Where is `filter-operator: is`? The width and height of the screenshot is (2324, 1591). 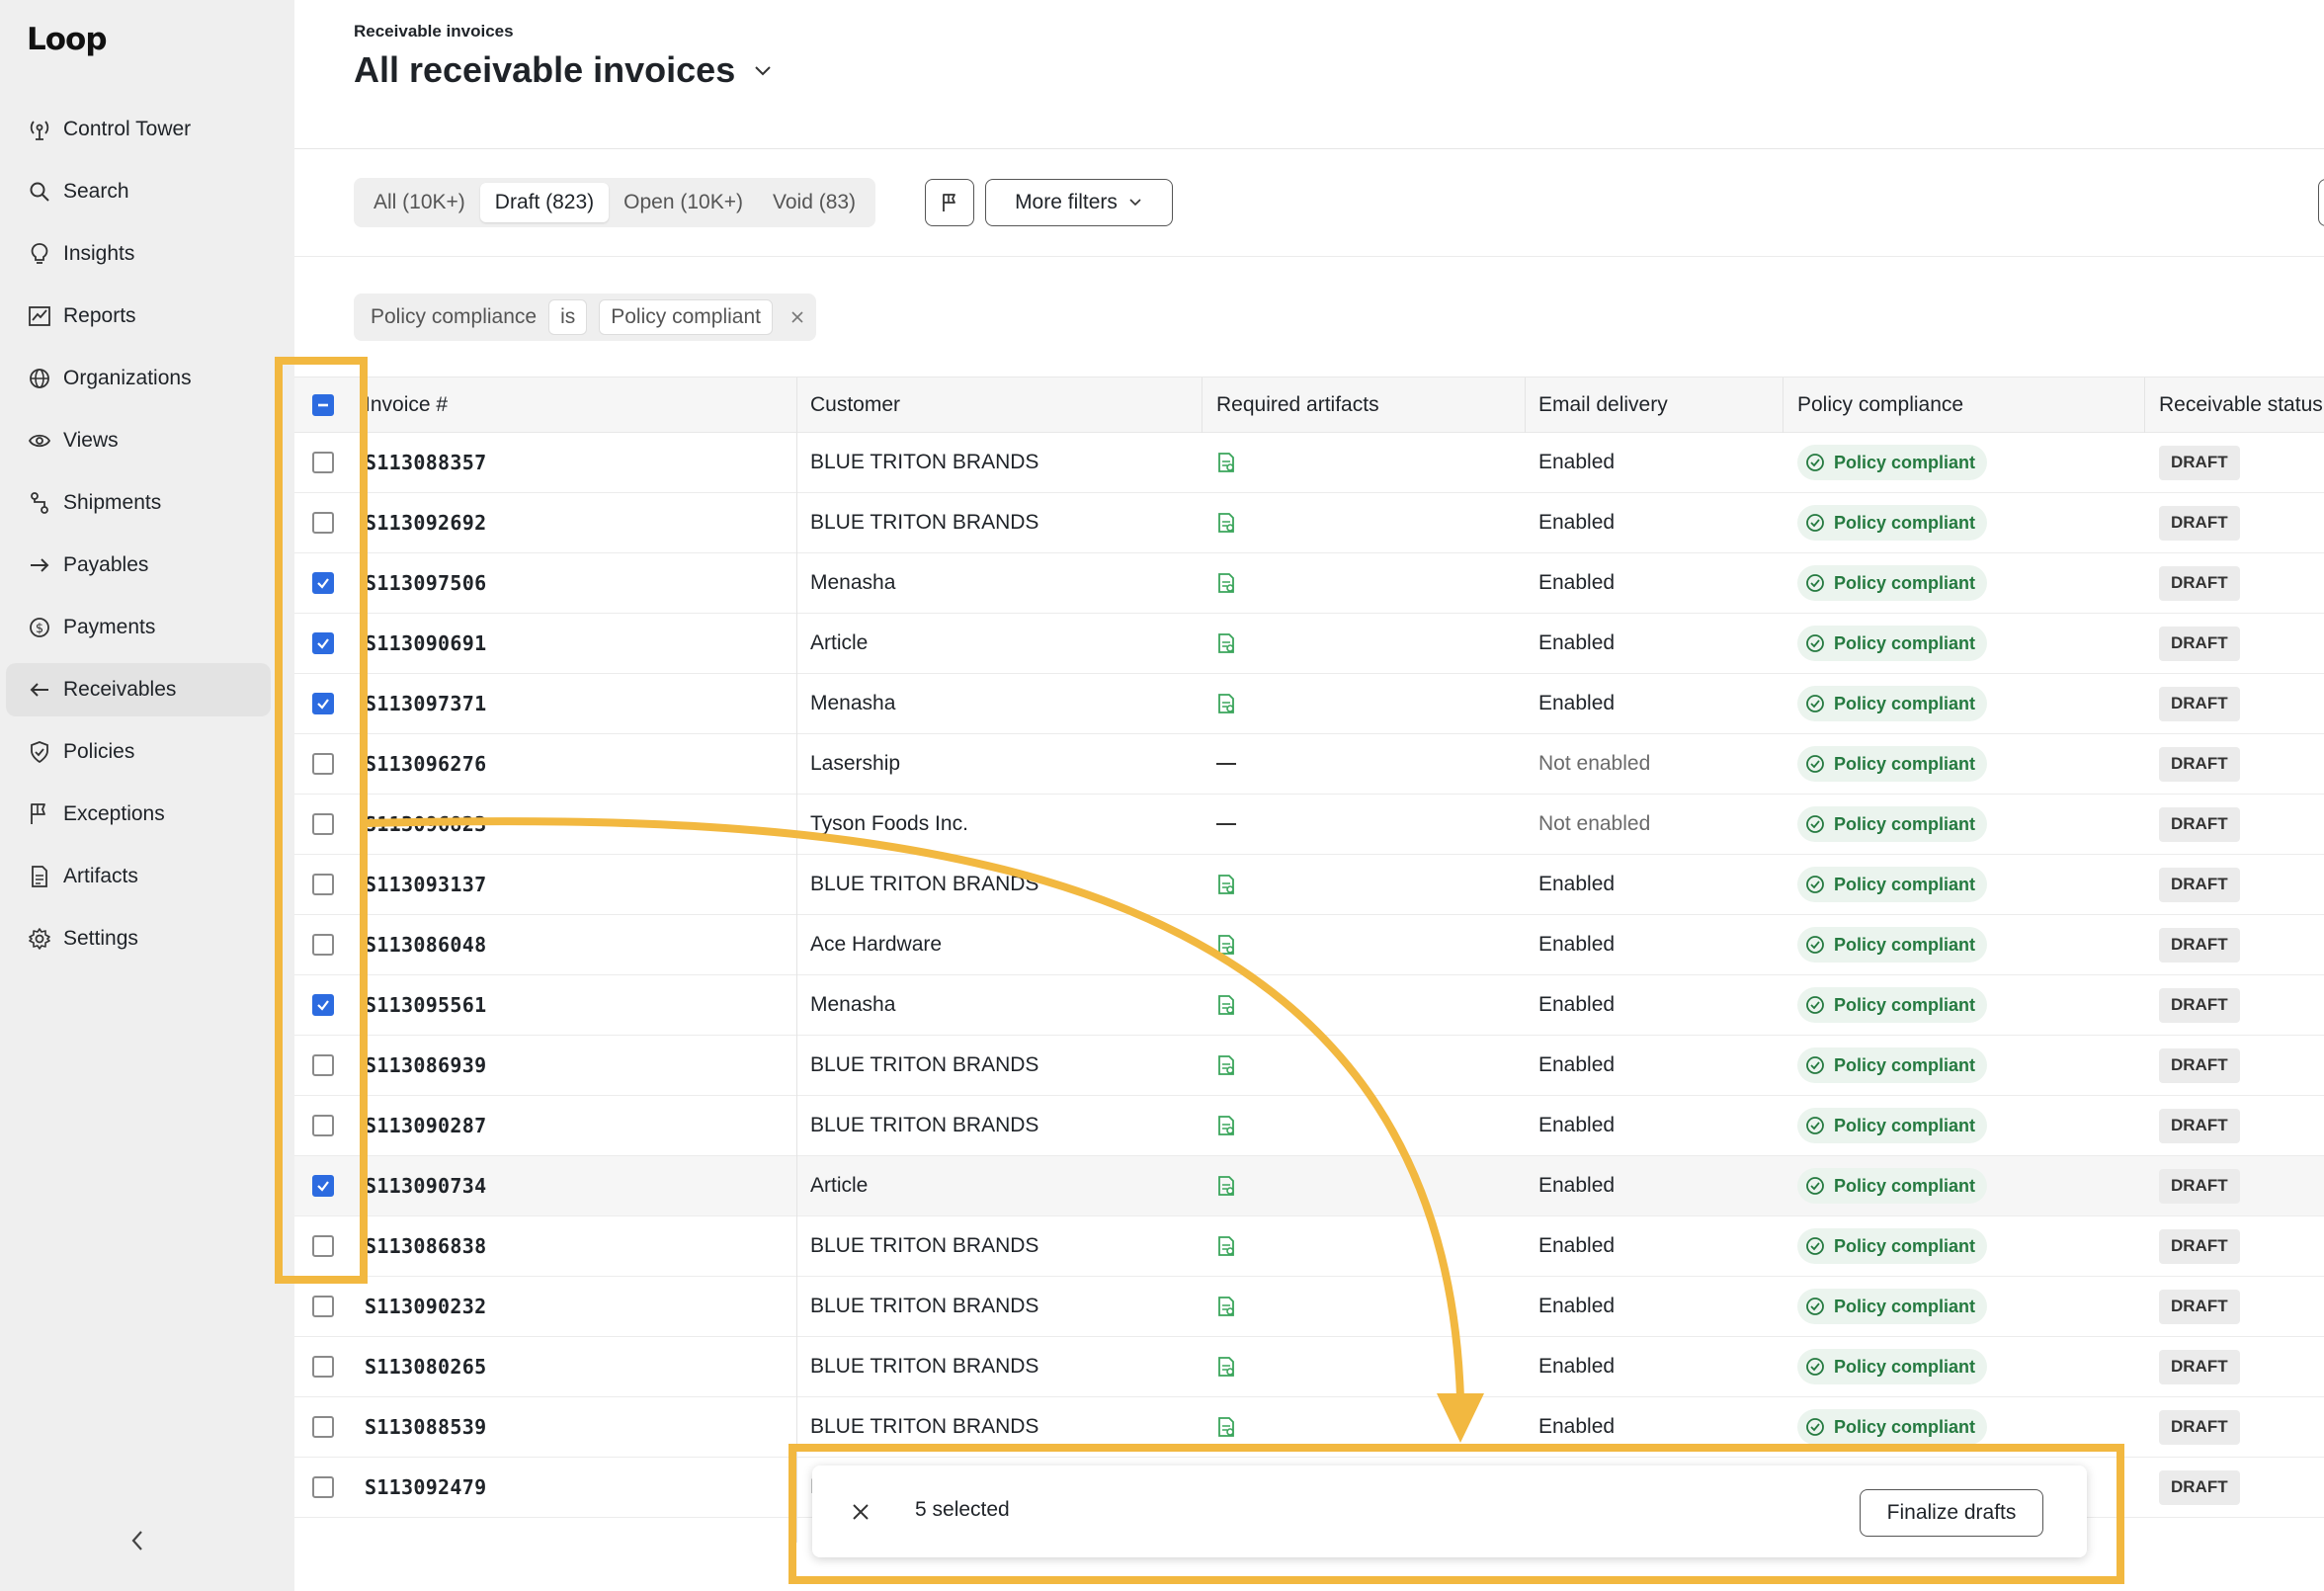 filter-operator: is is located at coordinates (568, 317).